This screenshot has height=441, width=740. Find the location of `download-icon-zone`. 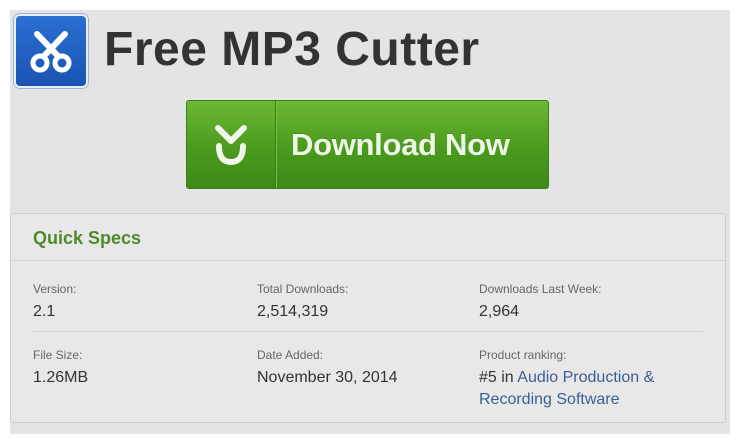

download-icon-zone is located at coordinates (231, 144).